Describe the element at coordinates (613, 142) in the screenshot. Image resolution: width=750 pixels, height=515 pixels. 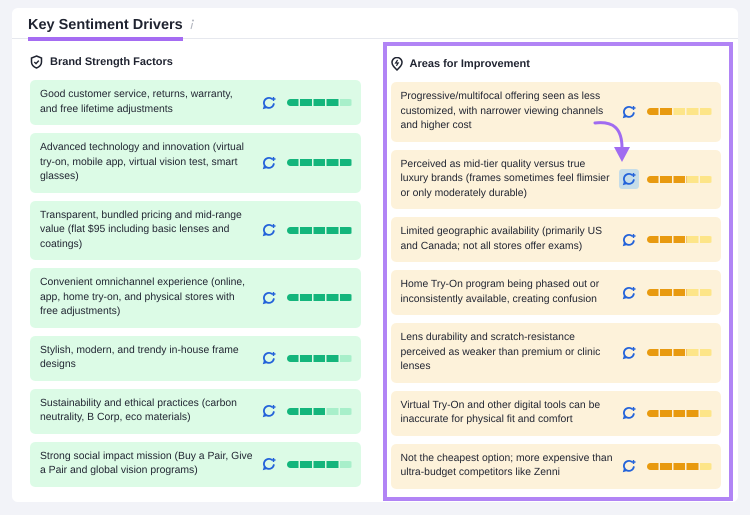
I see `annotation-arrow` at that location.